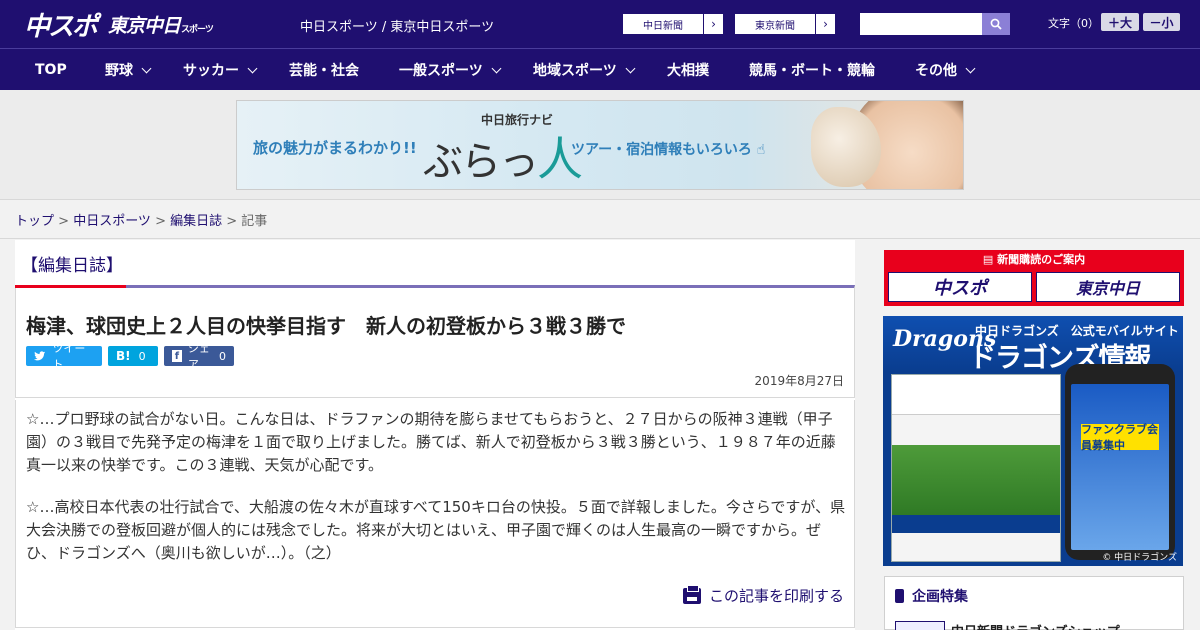 The height and width of the screenshot is (630, 1200). I want to click on hatena-bookmark-button: B! 0, so click(133, 356).